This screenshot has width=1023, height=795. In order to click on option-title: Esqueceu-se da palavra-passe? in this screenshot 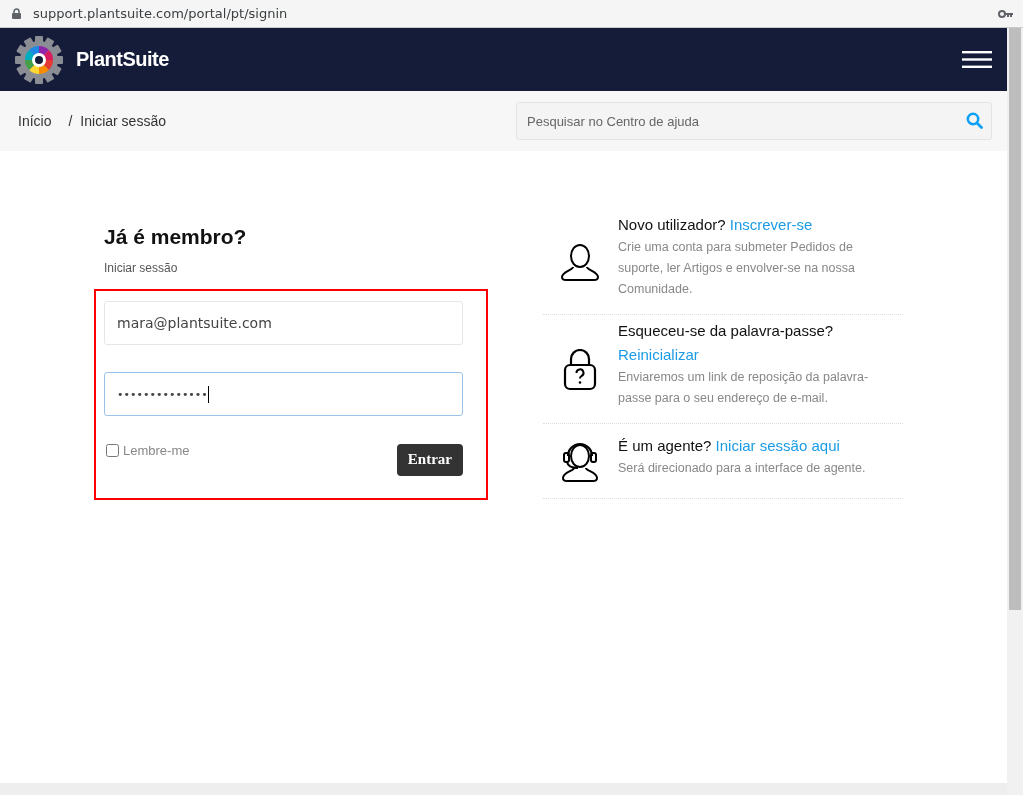, I will do `click(726, 330)`.